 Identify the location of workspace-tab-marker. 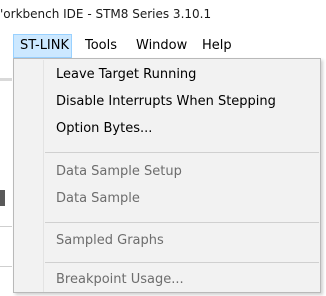
(2, 198).